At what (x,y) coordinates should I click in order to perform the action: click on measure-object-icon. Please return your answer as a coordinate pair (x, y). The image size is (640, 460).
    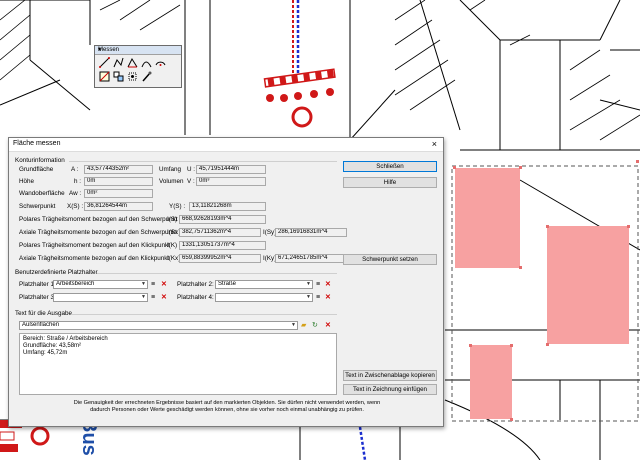
    Looking at the image, I should click on (118, 76).